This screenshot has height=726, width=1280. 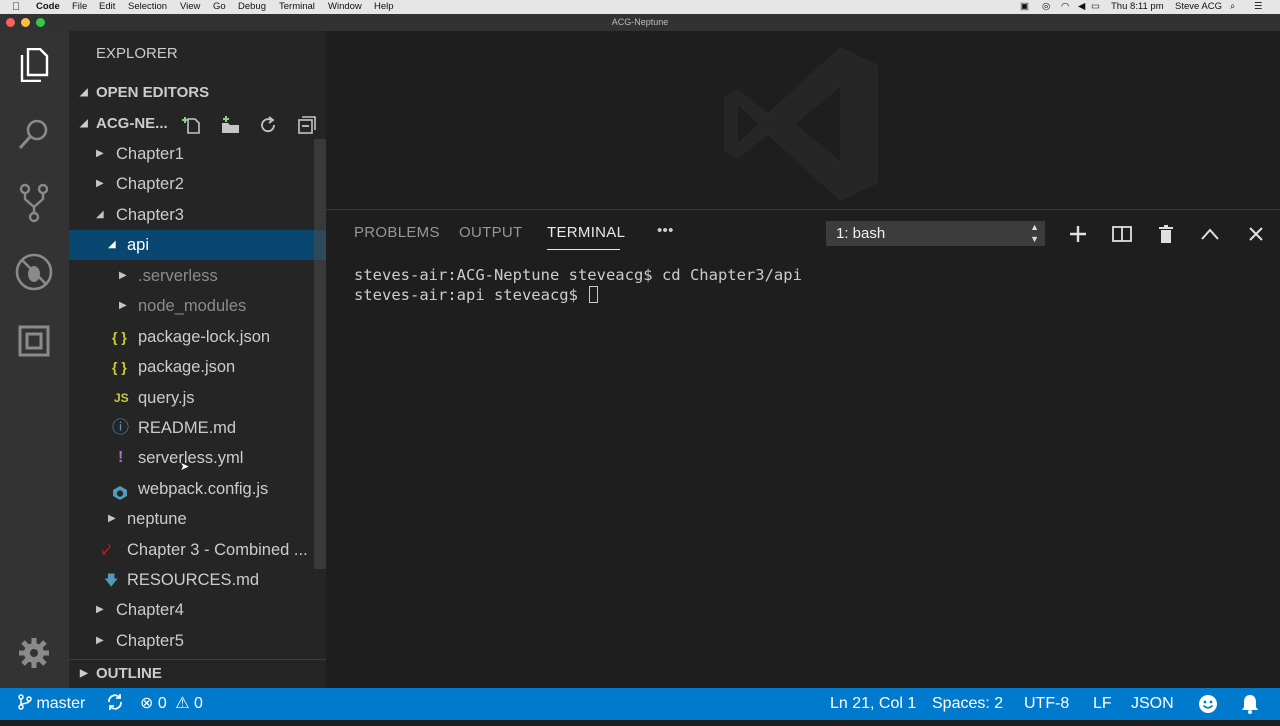 What do you see at coordinates (471, 295) in the screenshot?
I see `terminal-prompt: steves-air:api steveacg$` at bounding box center [471, 295].